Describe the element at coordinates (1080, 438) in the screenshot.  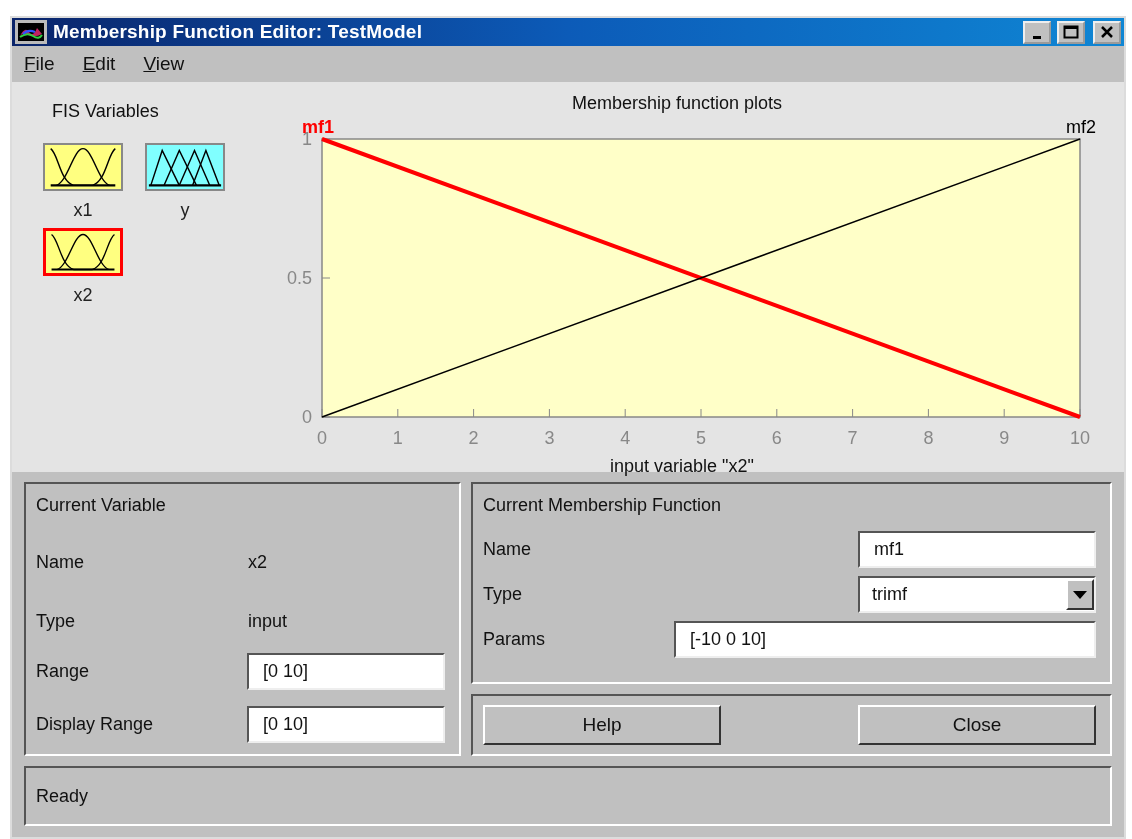
I see `tick-label: 10` at that location.